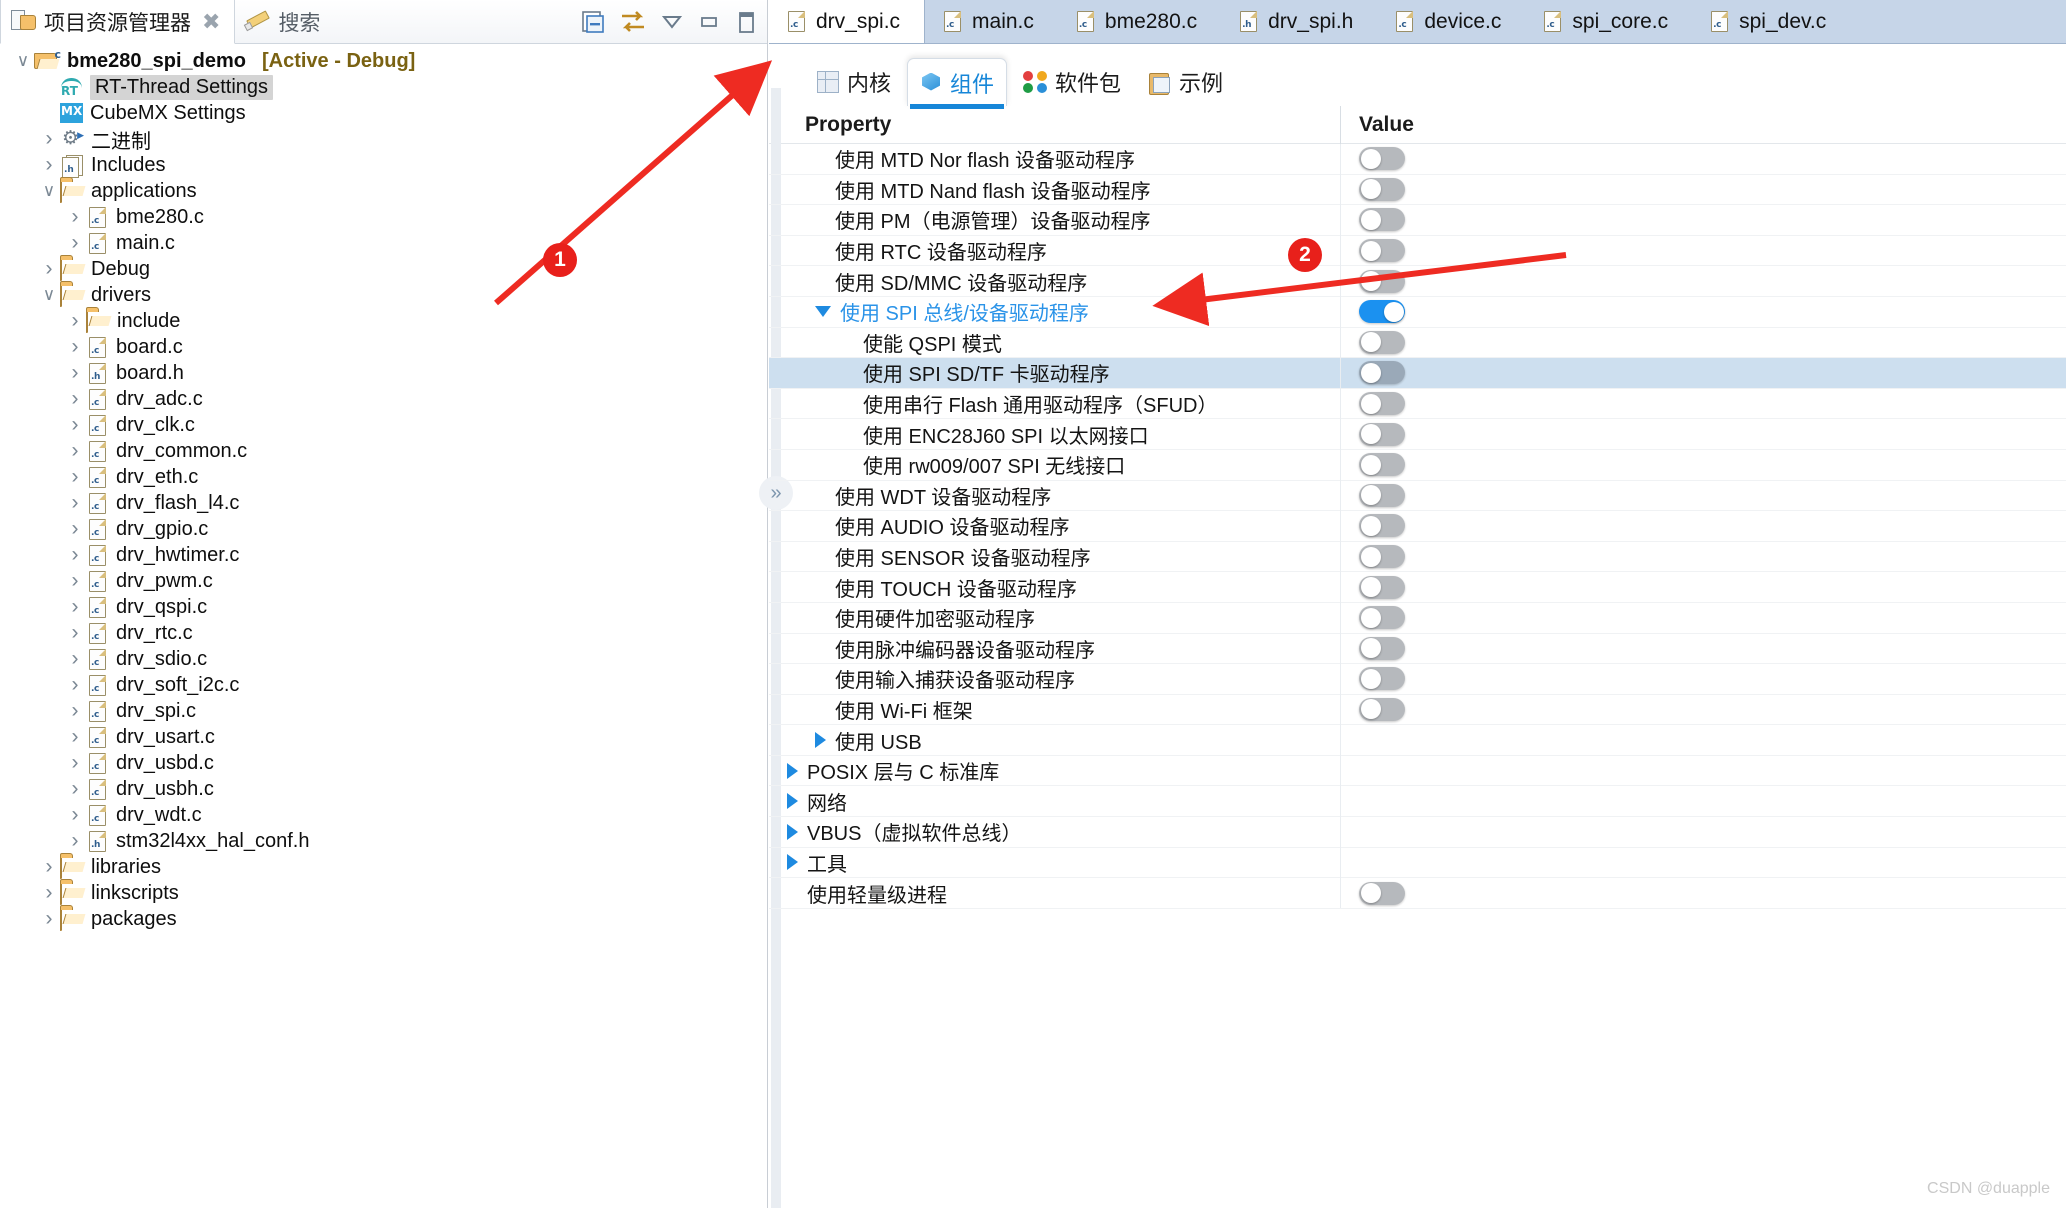 Image resolution: width=2066 pixels, height=1208 pixels. What do you see at coordinates (284, 21) in the screenshot?
I see `view-tab-search: 搜索` at bounding box center [284, 21].